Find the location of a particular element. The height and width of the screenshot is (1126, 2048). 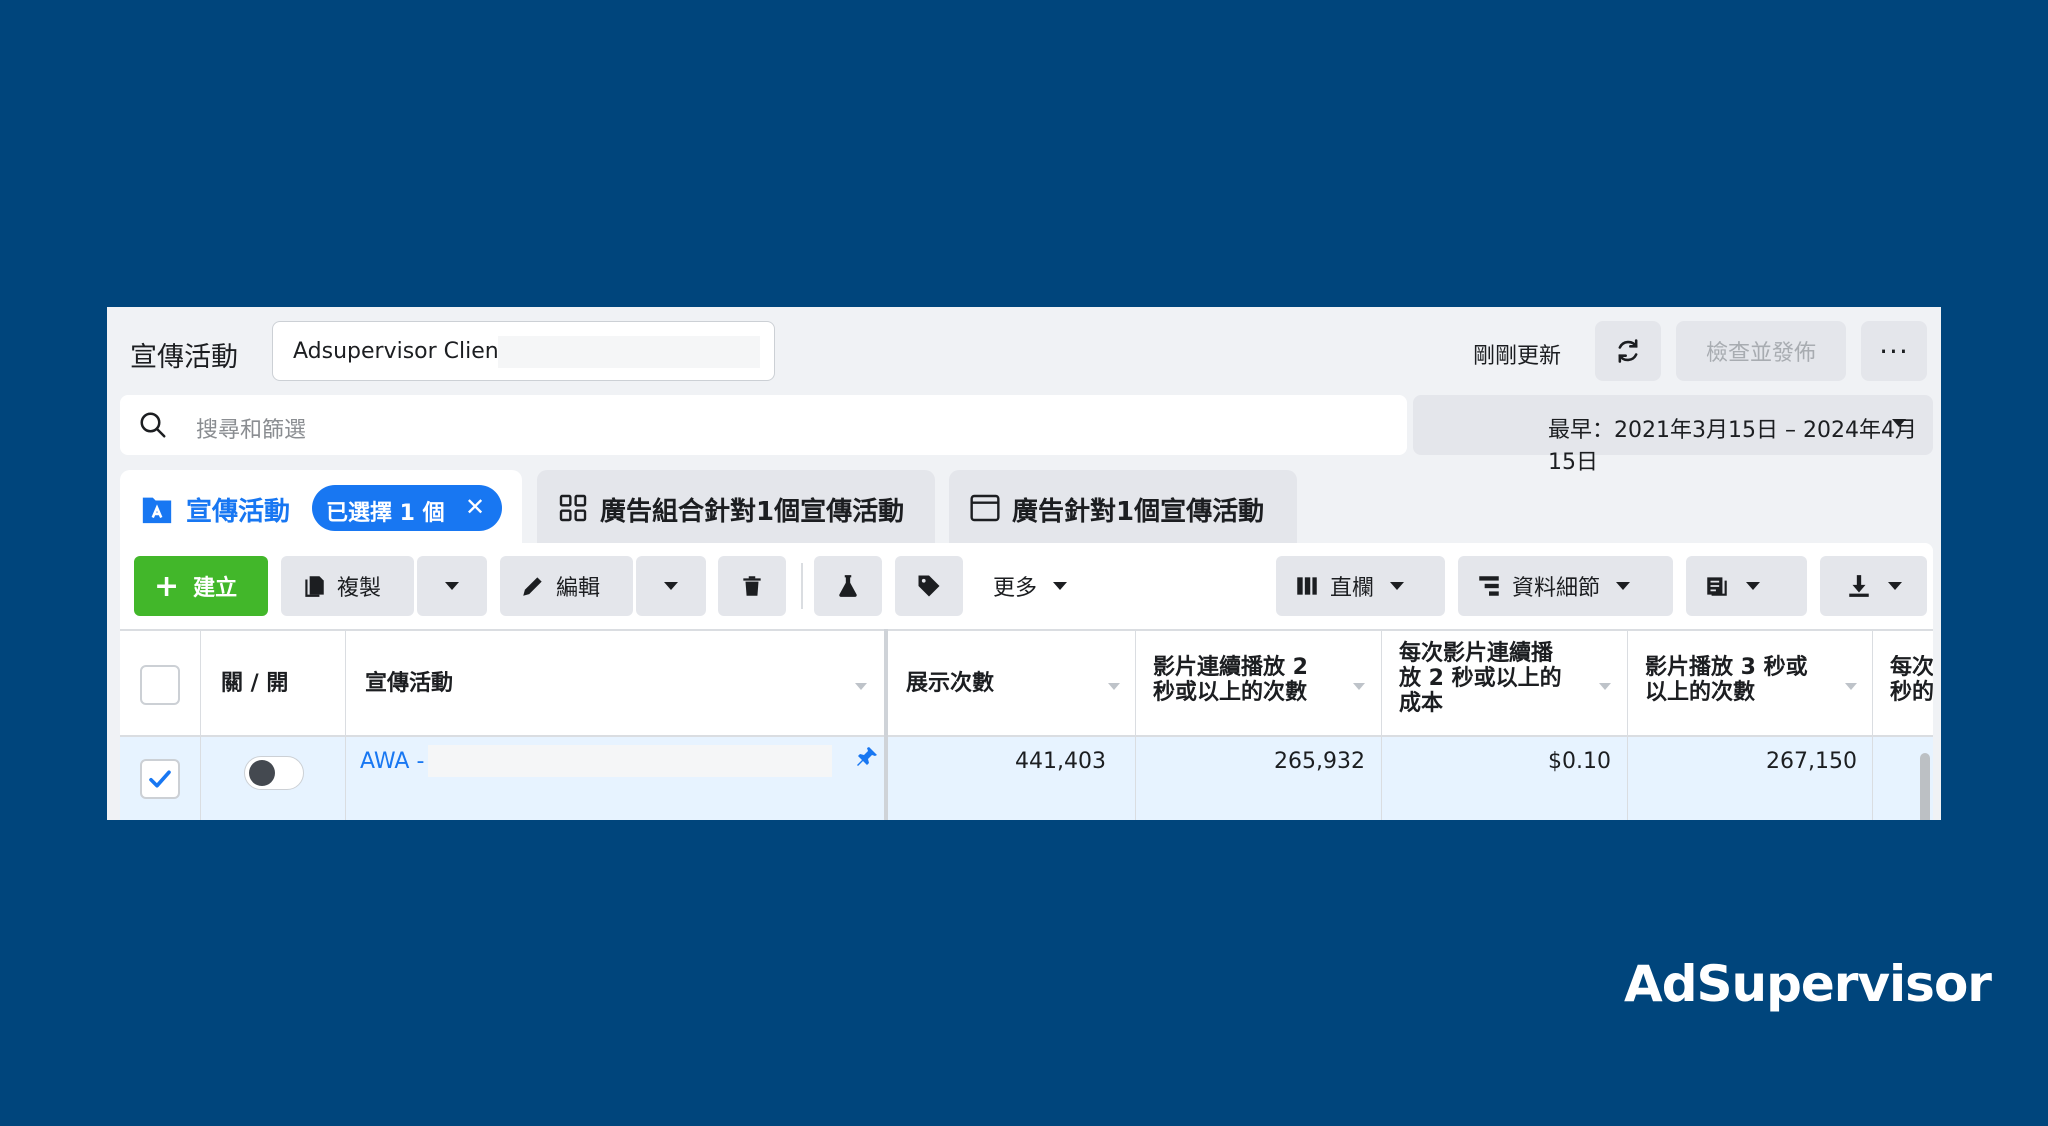

header-line: 成本 is located at coordinates (1421, 703).